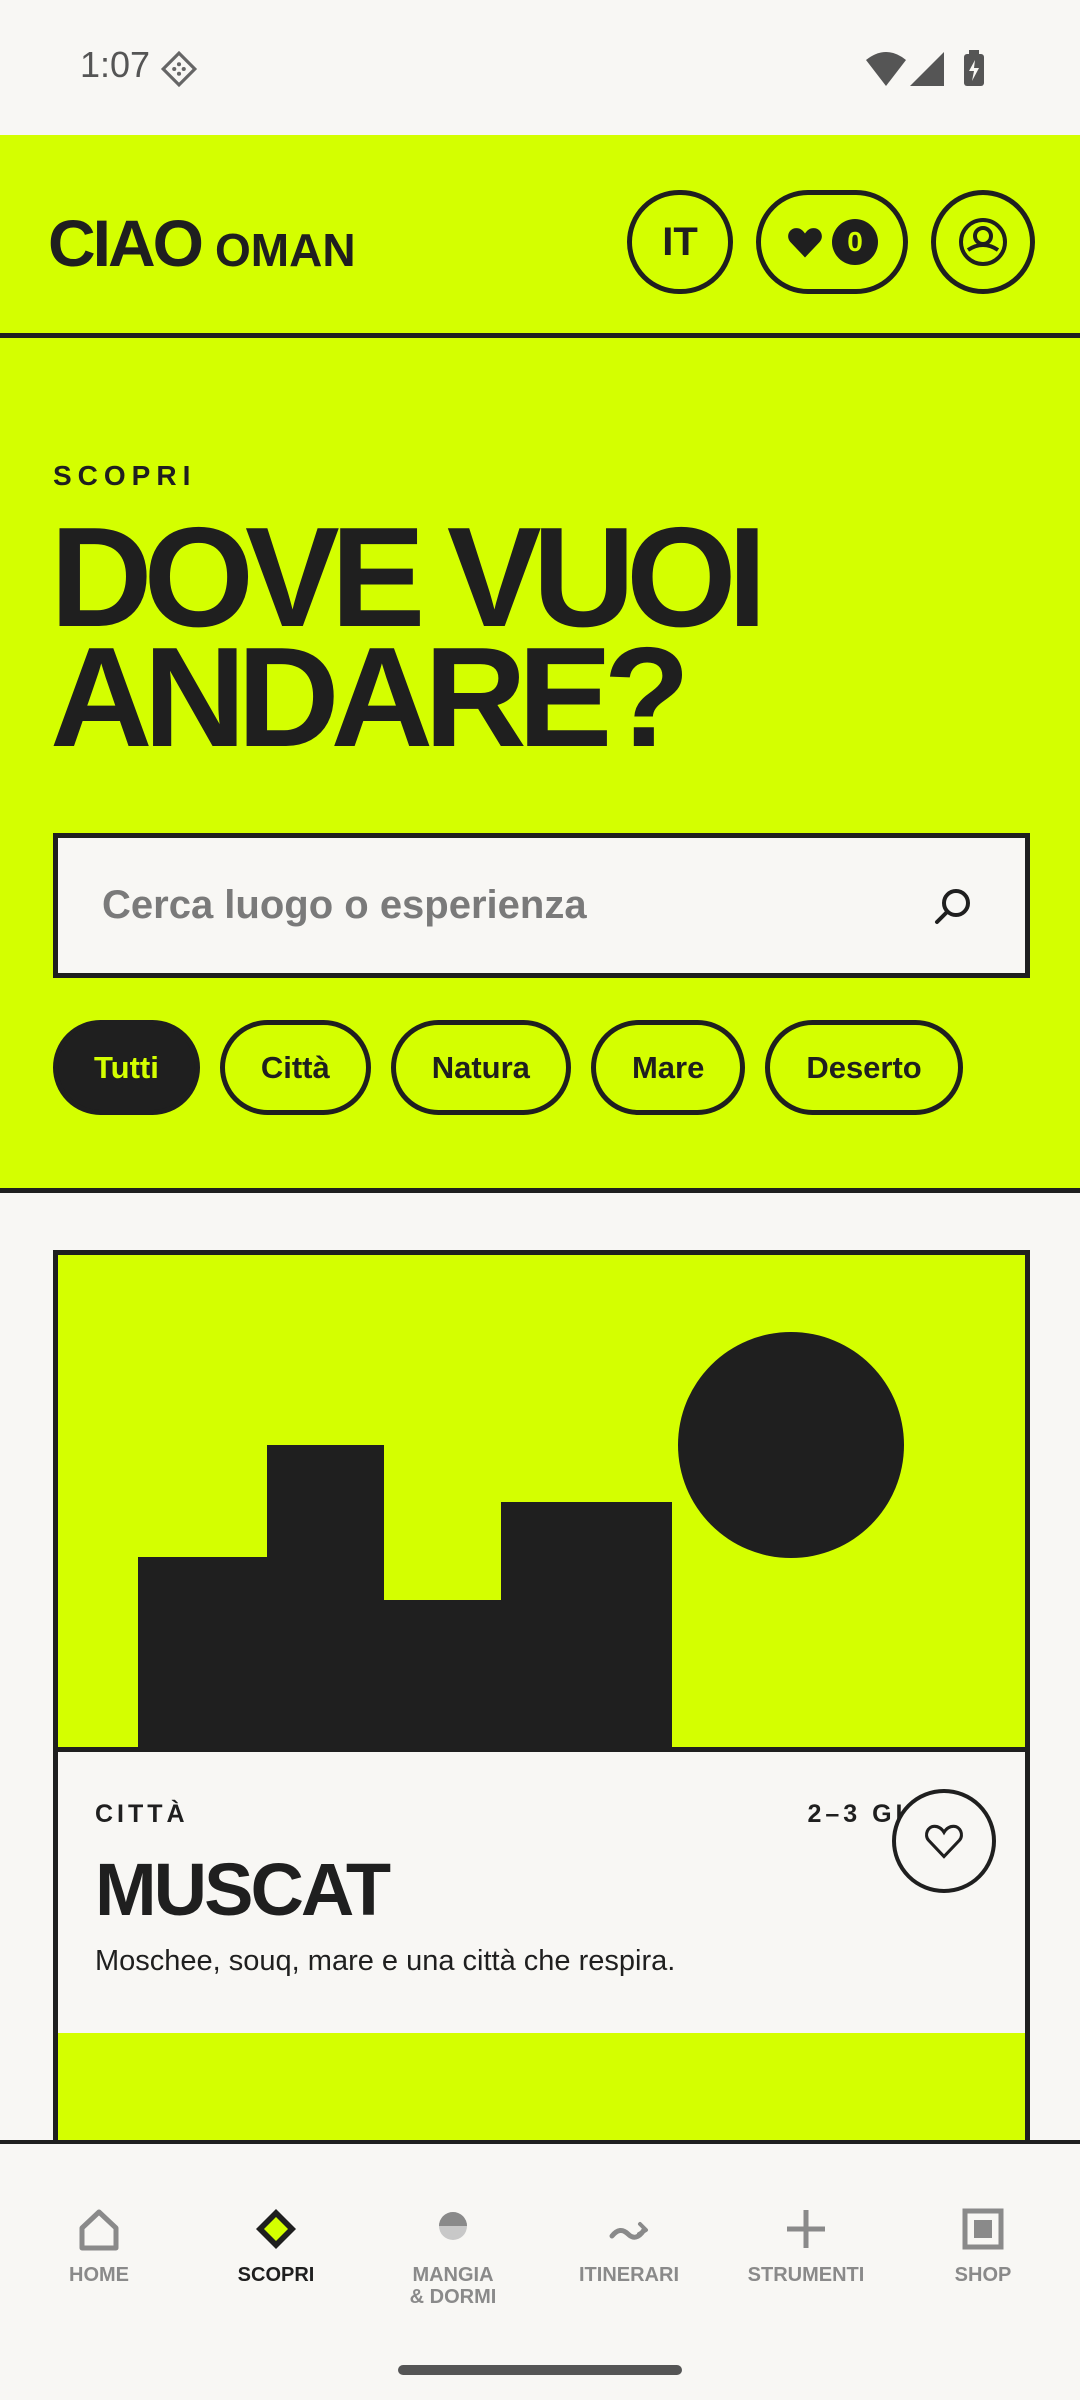 The image size is (1080, 2400). Describe the element at coordinates (806, 2275) in the screenshot. I see `nav-label: STRUMENTI` at that location.